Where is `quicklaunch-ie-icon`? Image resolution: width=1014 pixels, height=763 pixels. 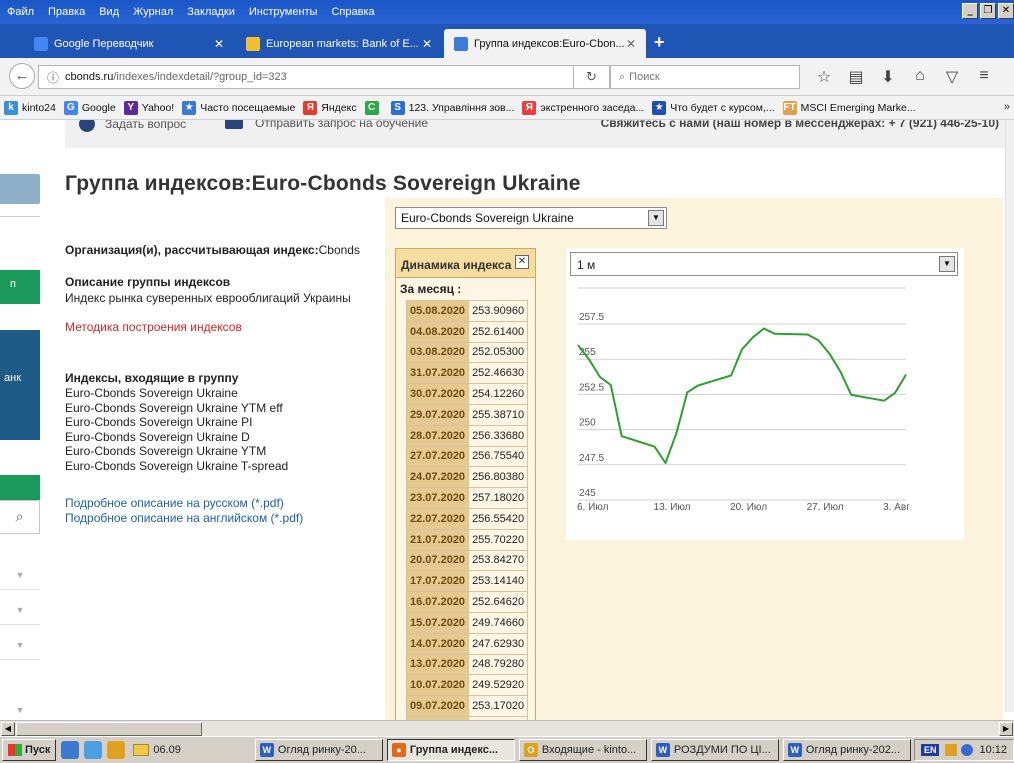 quicklaunch-ie-icon is located at coordinates (93, 750).